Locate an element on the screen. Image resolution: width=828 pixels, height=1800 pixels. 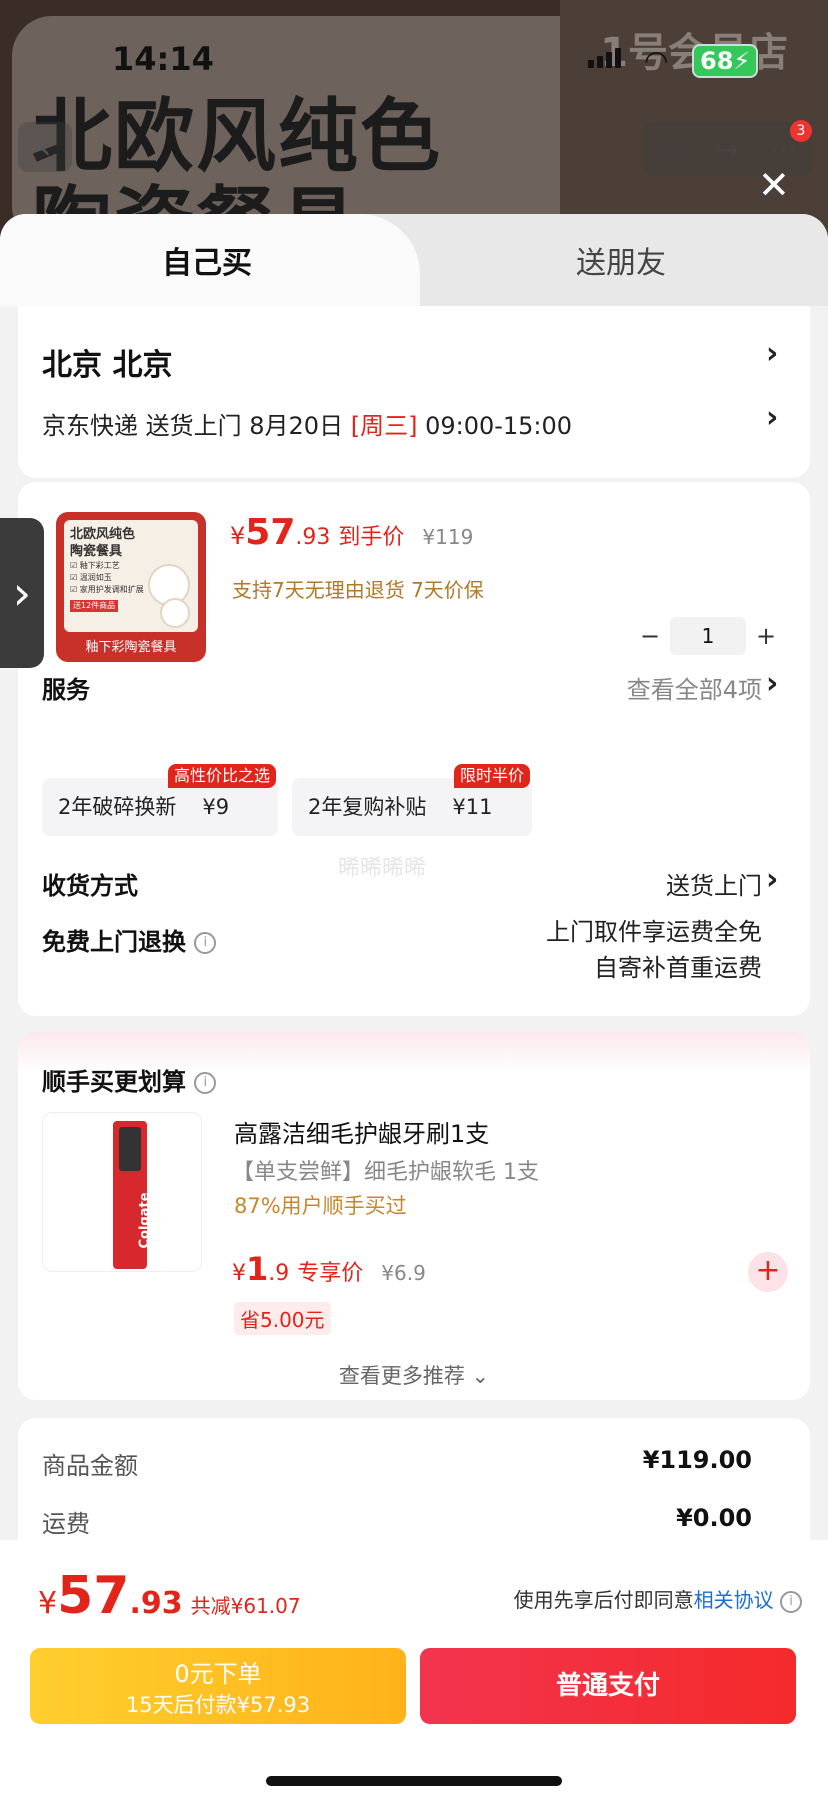
toothbrush-graphic: Colgate is located at coordinates (133, 1195).